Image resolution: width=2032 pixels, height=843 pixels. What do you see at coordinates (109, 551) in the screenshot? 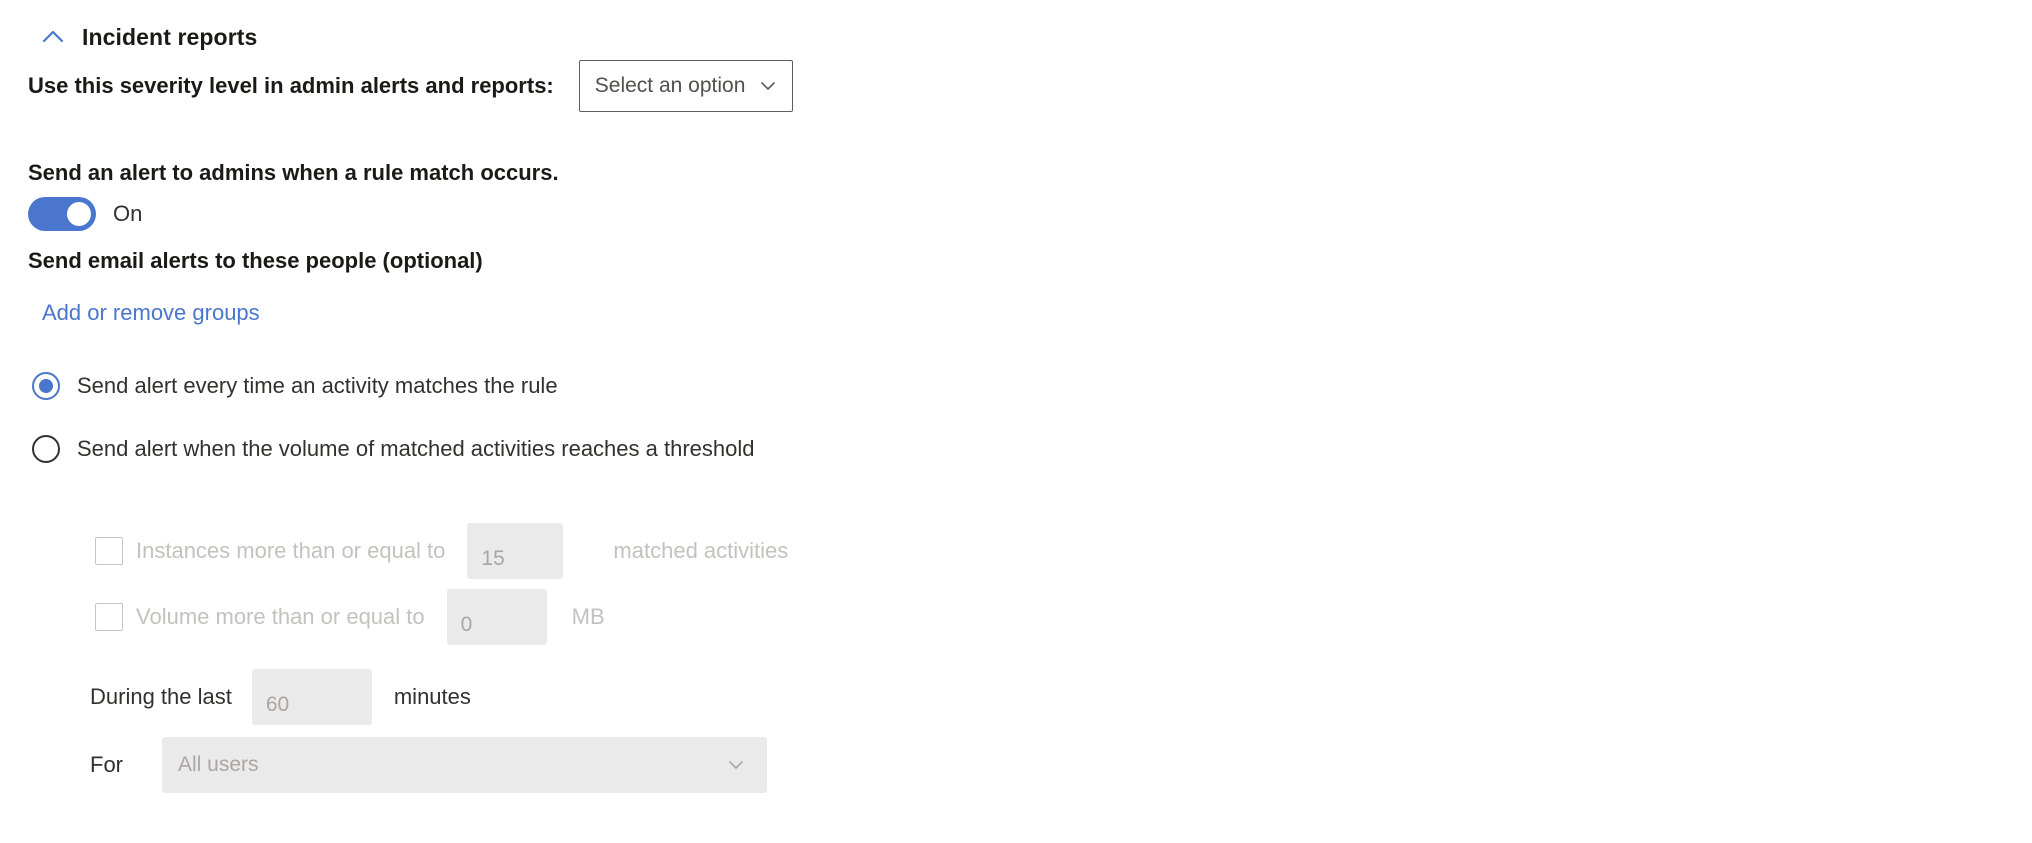
I see `checkbox-instances` at bounding box center [109, 551].